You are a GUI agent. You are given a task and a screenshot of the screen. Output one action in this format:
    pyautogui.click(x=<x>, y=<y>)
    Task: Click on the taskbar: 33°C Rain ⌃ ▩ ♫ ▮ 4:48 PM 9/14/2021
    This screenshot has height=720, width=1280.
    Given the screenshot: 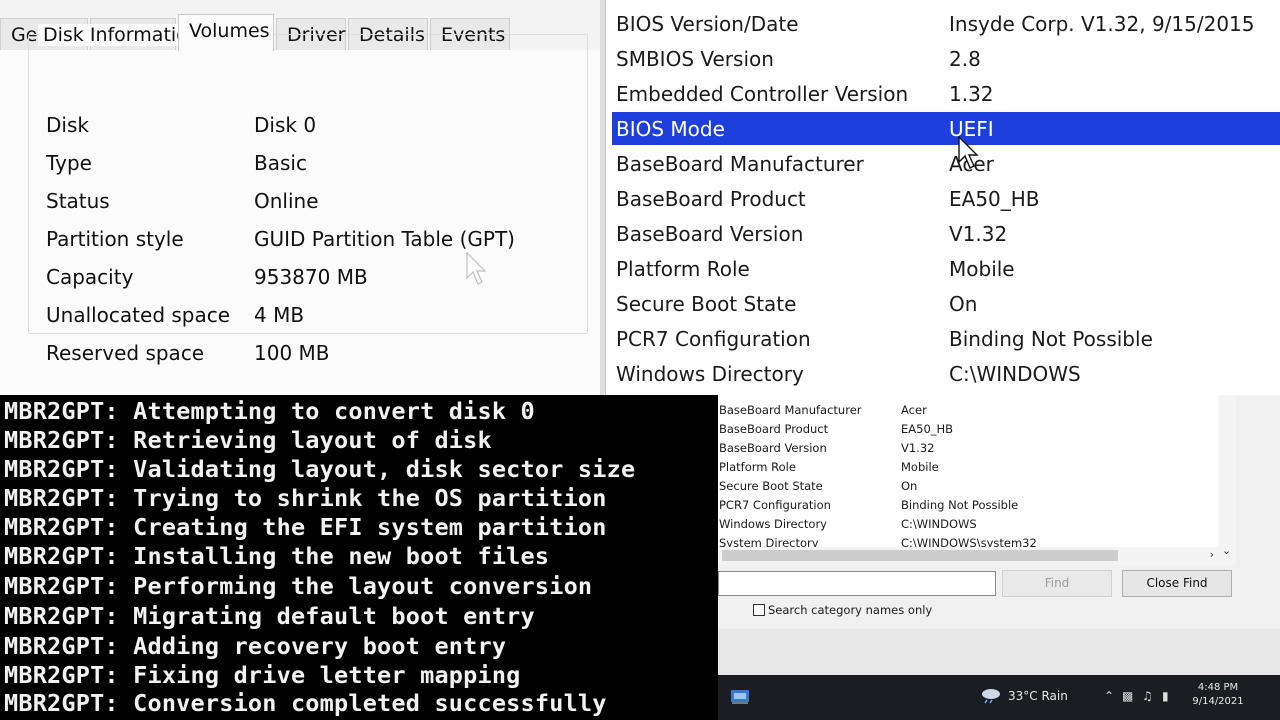 What is the action you would take?
    pyautogui.click(x=999, y=697)
    